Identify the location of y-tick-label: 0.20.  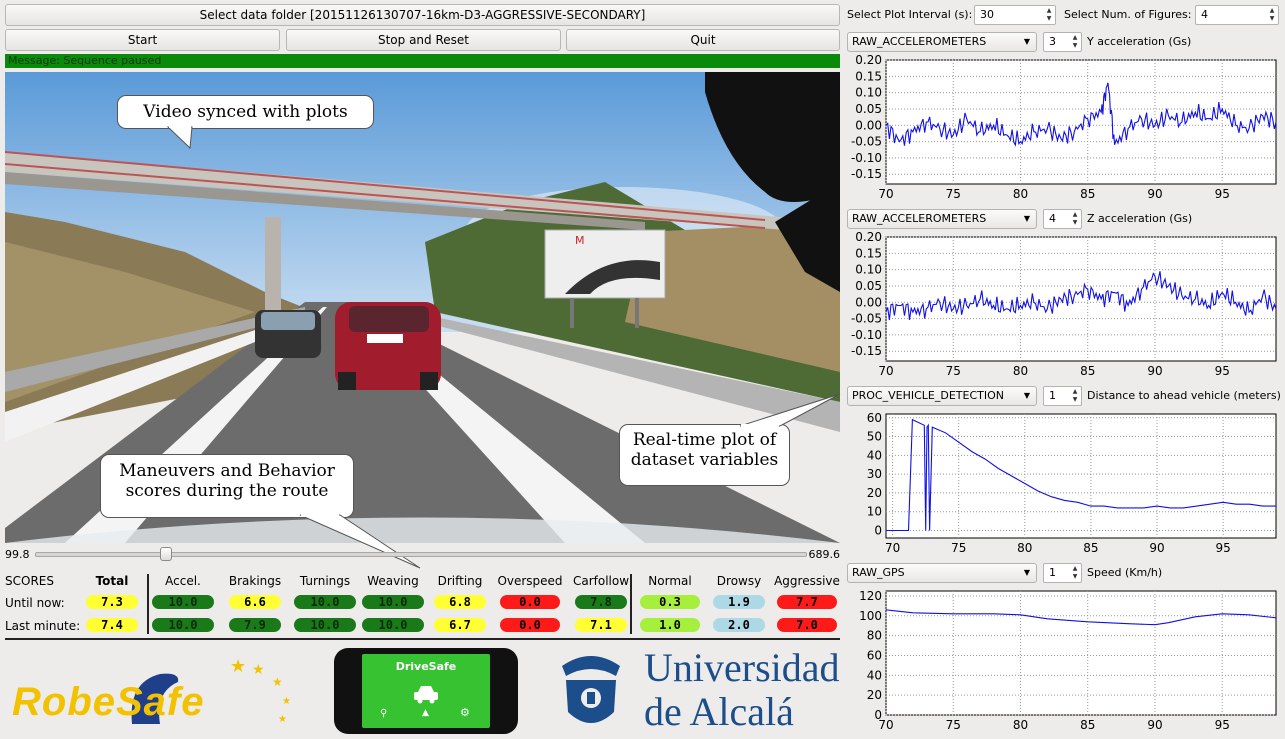
(868, 237).